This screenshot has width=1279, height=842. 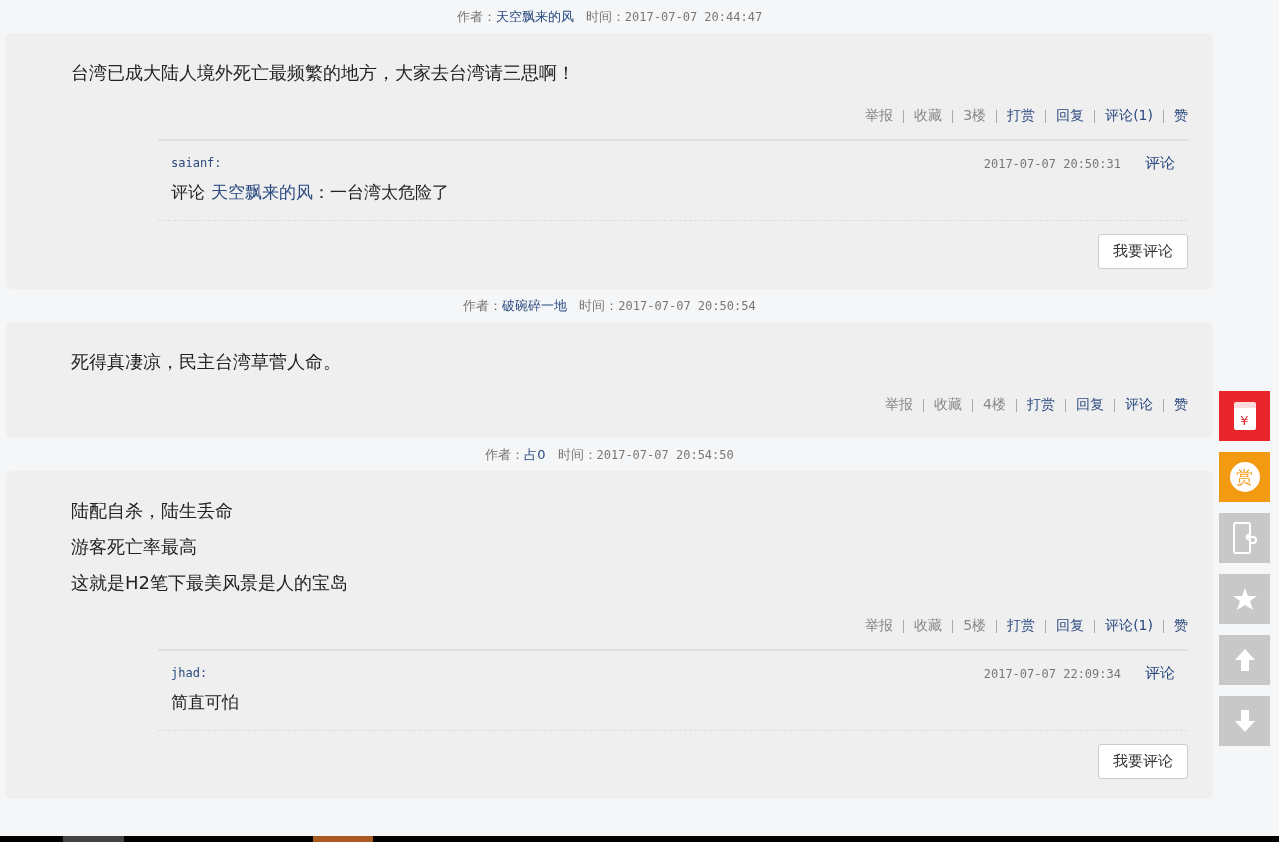 What do you see at coordinates (994, 405) in the screenshot?
I see `action-label: 4楼` at bounding box center [994, 405].